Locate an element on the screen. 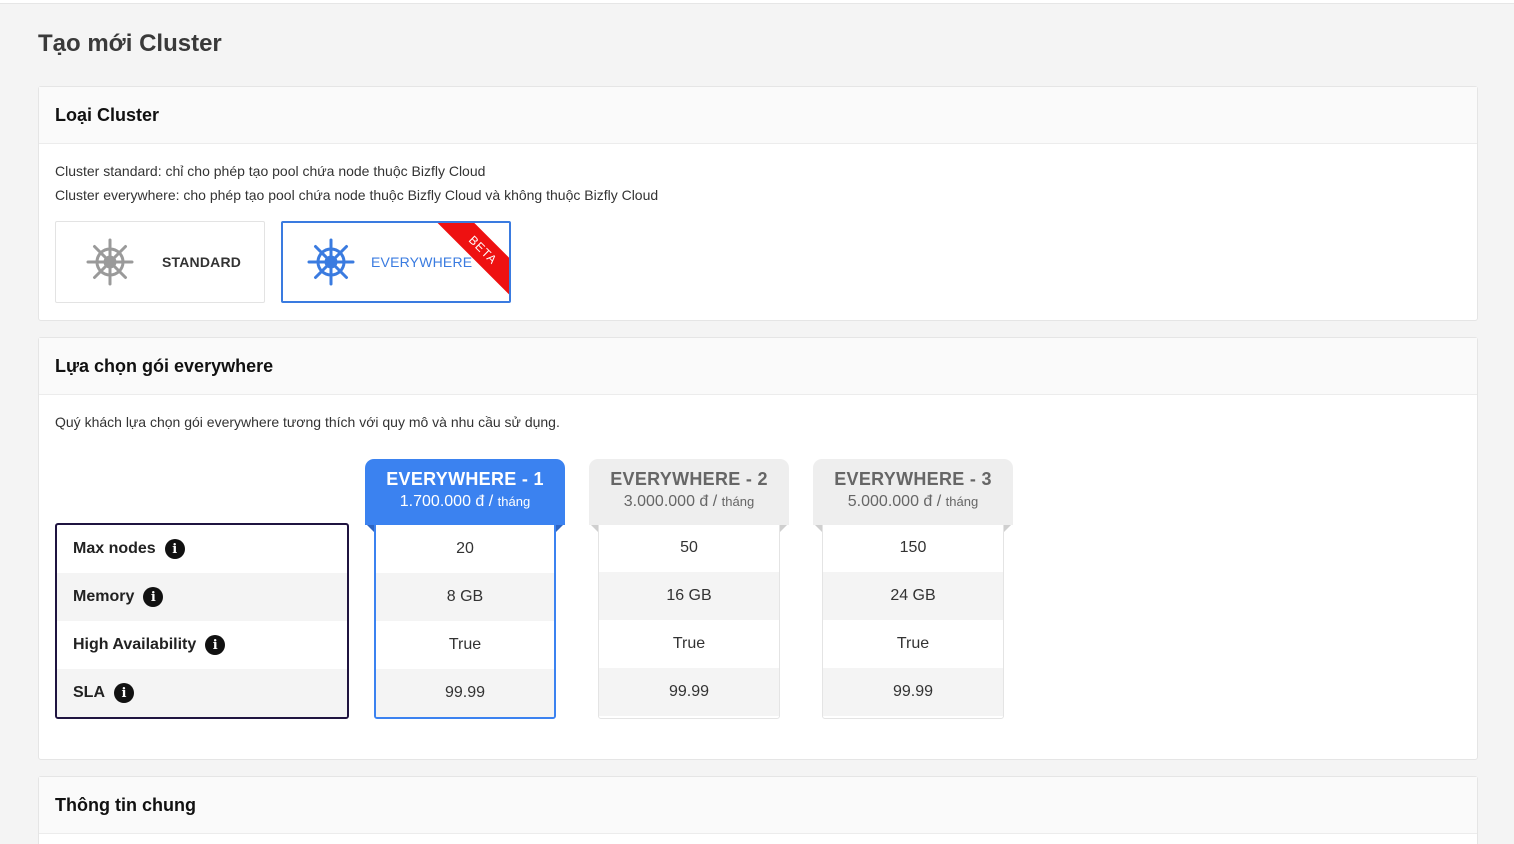 The width and height of the screenshot is (1514, 844). general-info-header: Thông tin chung is located at coordinates (758, 805).